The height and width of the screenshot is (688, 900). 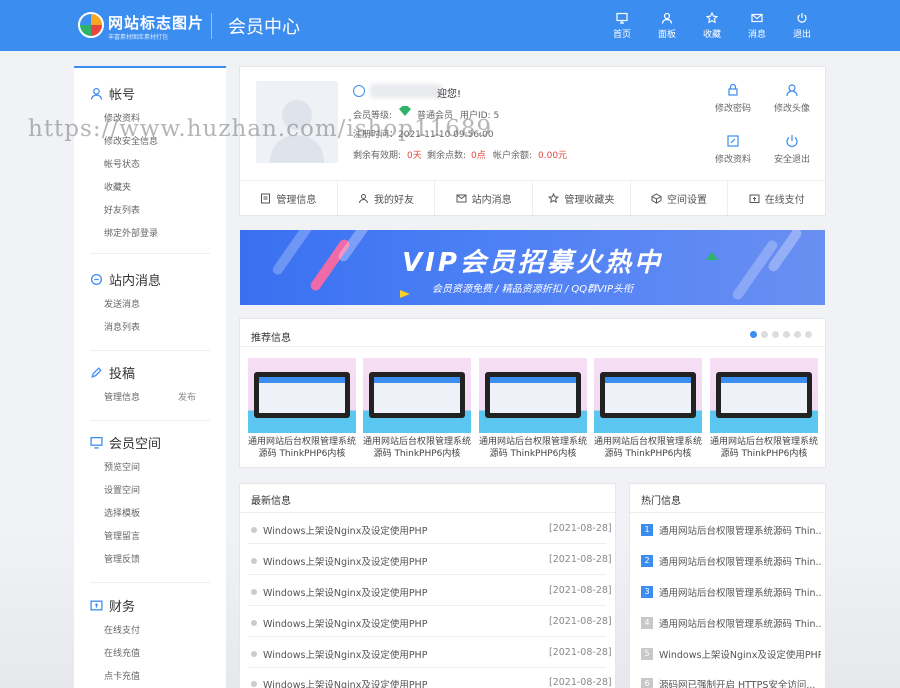 I want to click on quick-tabs: 管理信息 我的好友 站内消息 管理收藏夹 空间设置 在线支付, so click(x=532, y=197).